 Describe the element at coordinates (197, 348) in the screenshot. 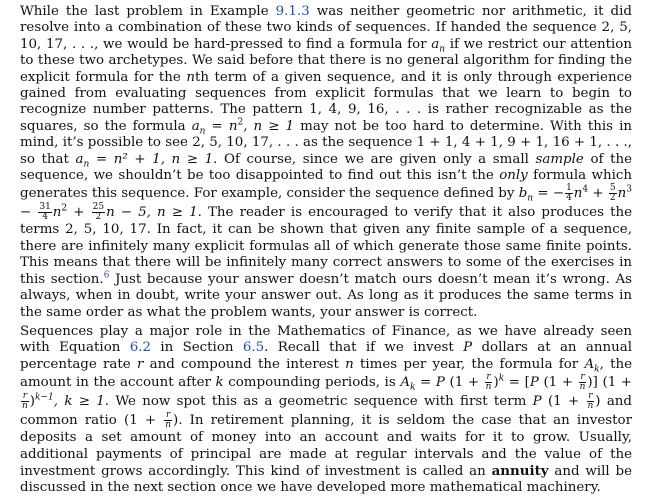

I see `text-span: in Section` at that location.